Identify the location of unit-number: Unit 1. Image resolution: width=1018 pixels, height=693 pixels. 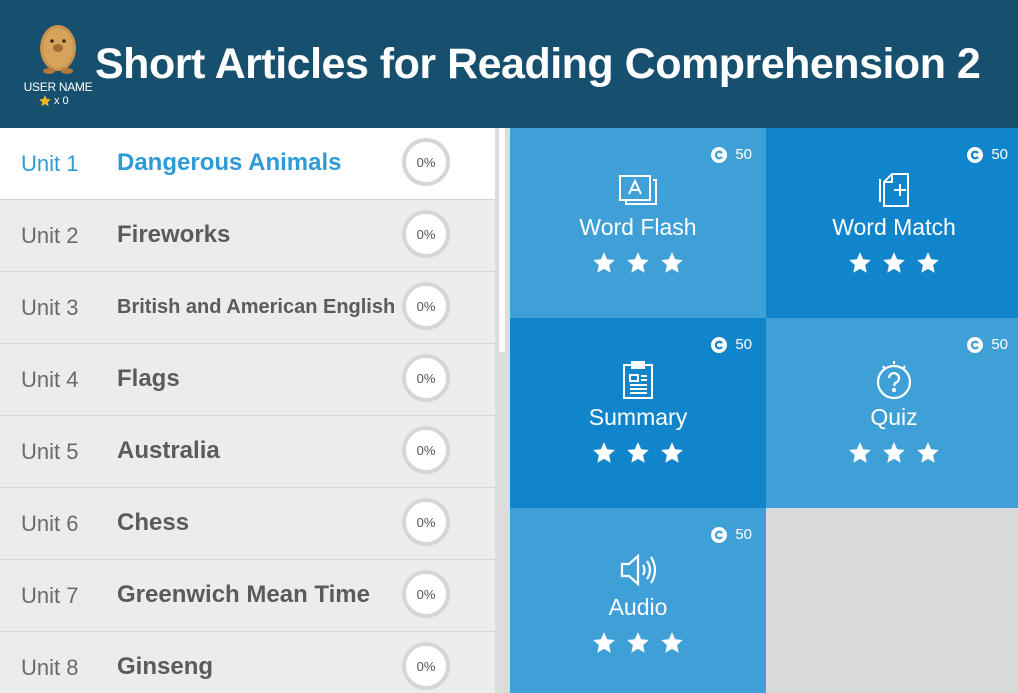
(50, 163).